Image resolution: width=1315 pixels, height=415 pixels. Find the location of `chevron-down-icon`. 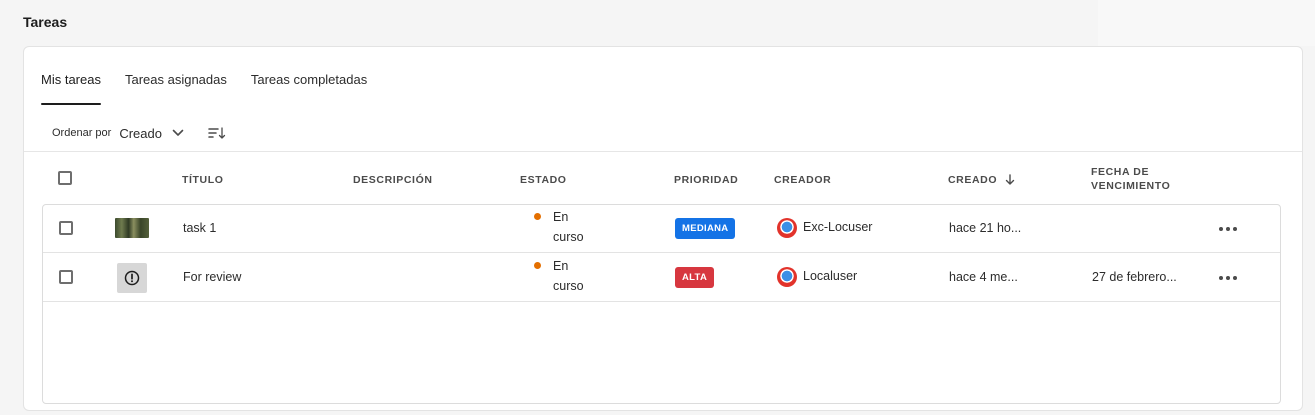

chevron-down-icon is located at coordinates (178, 132).